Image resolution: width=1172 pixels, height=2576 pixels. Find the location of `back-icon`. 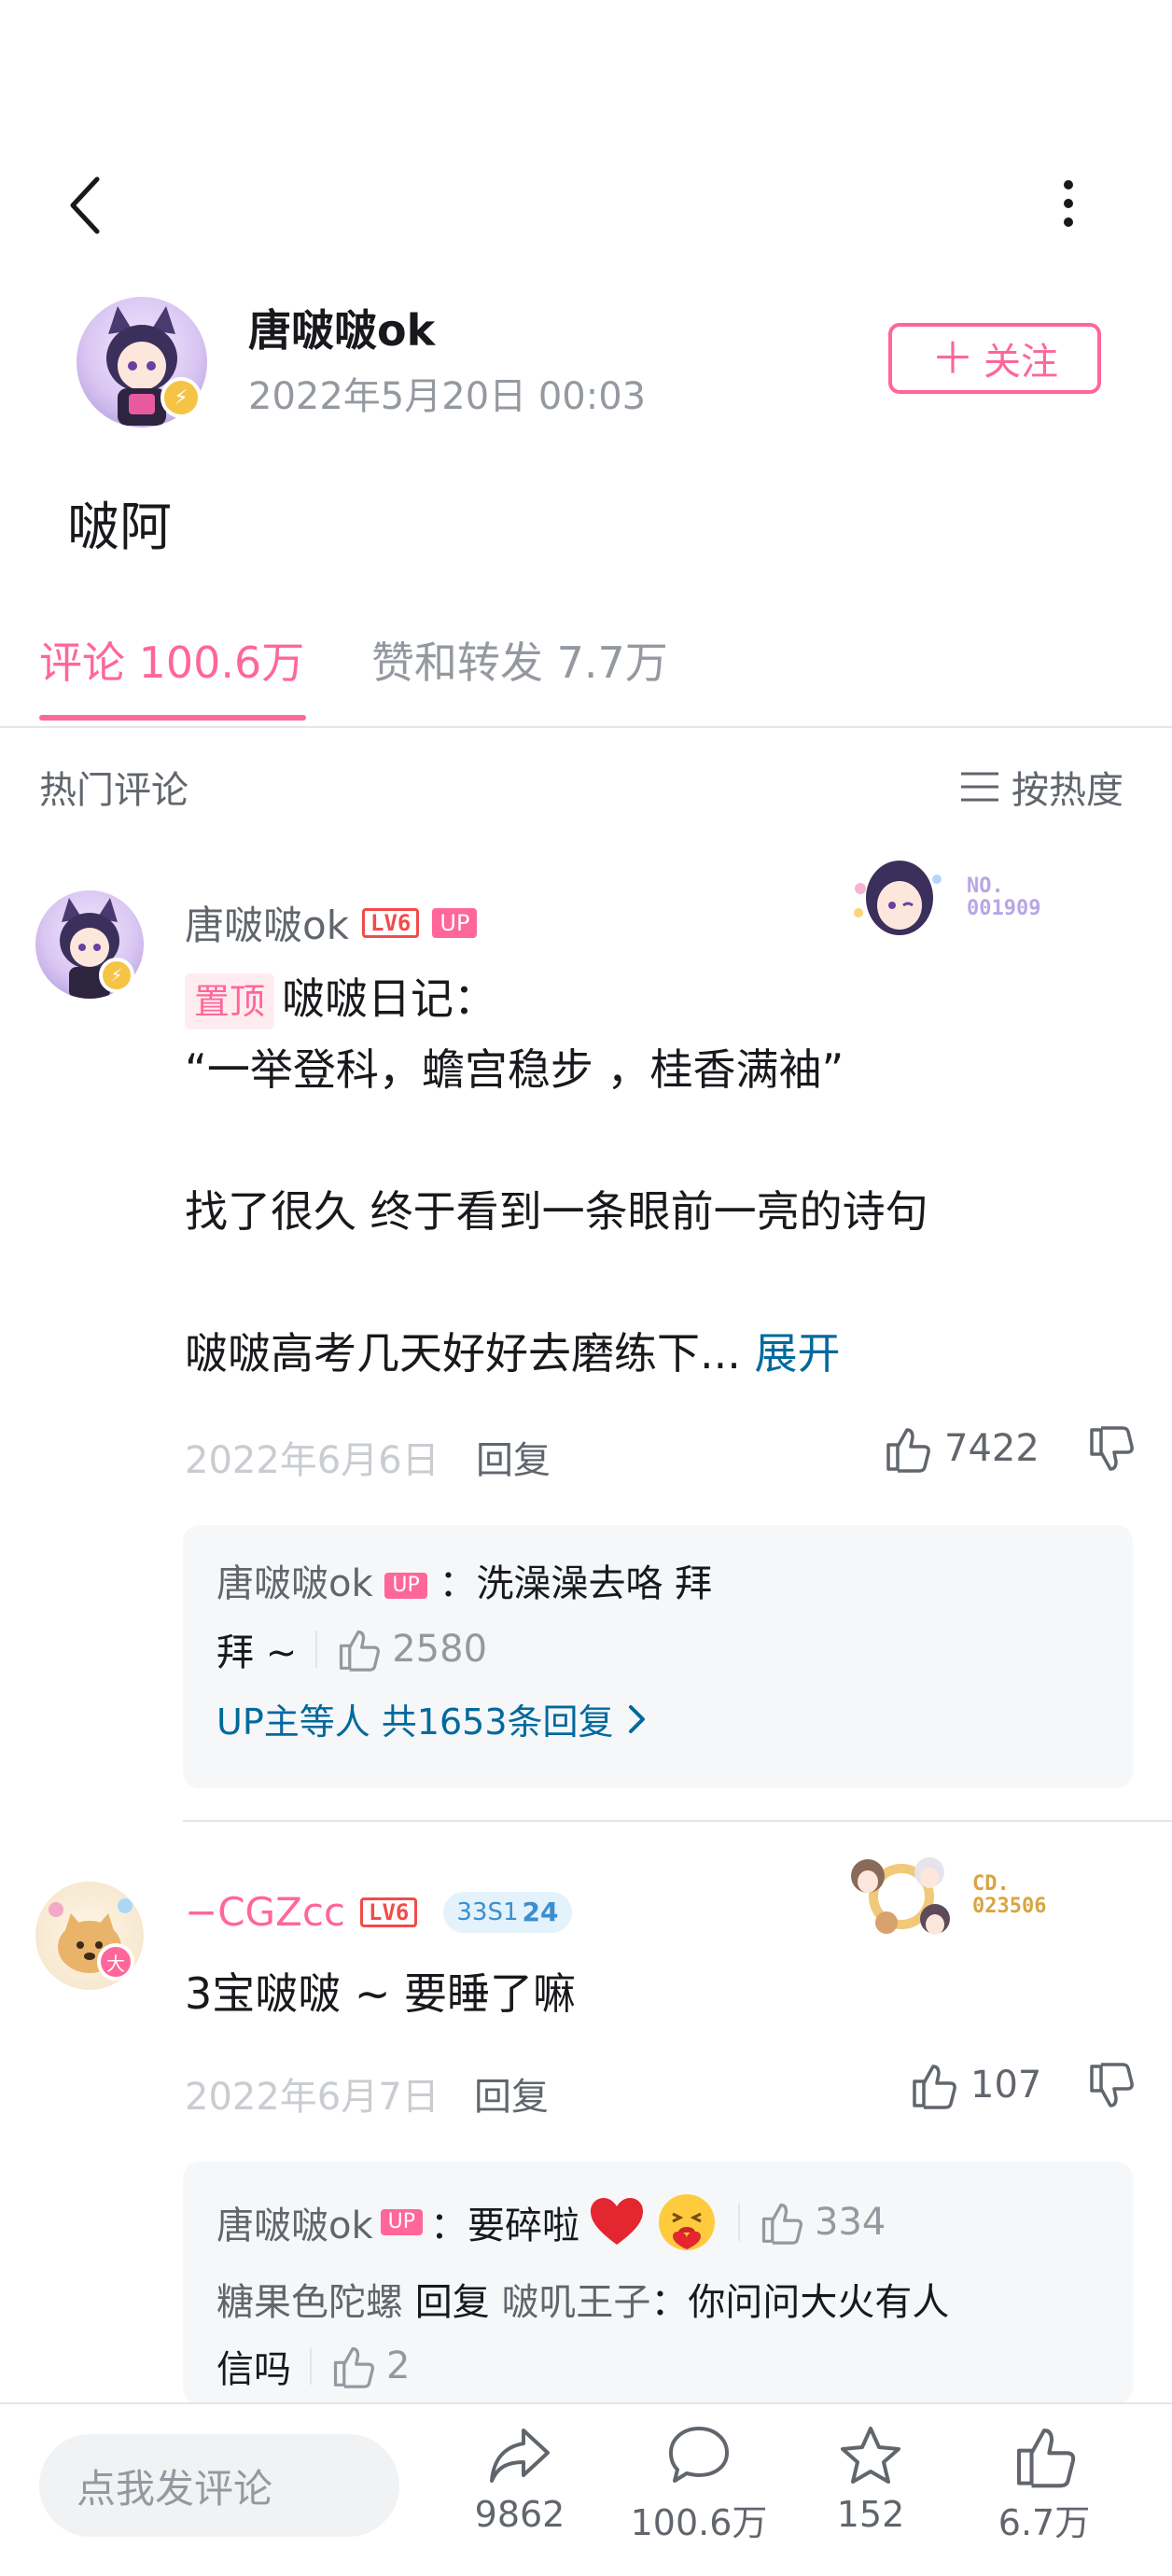

back-icon is located at coordinates (85, 205).